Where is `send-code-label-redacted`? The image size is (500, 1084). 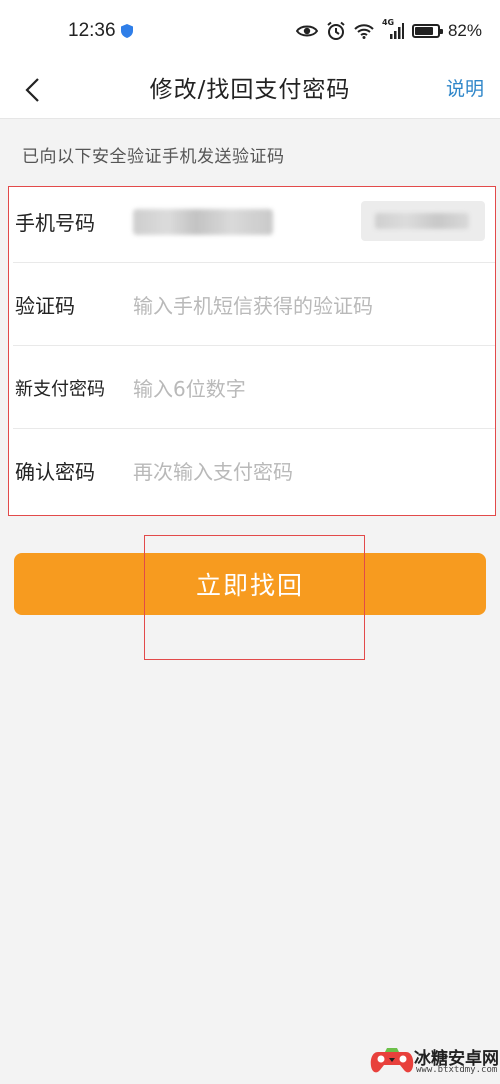
send-code-label-redacted is located at coordinates (422, 221).